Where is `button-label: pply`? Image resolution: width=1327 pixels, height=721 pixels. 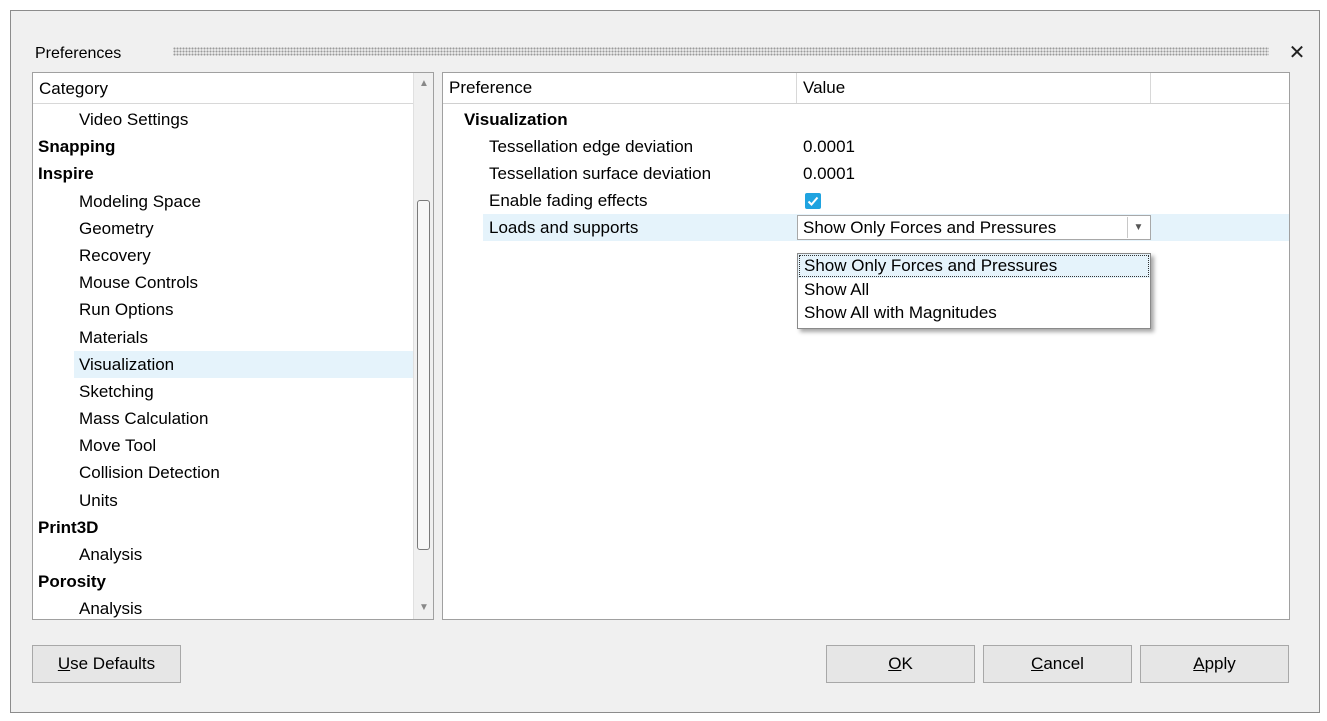
button-label: pply is located at coordinates (1220, 663).